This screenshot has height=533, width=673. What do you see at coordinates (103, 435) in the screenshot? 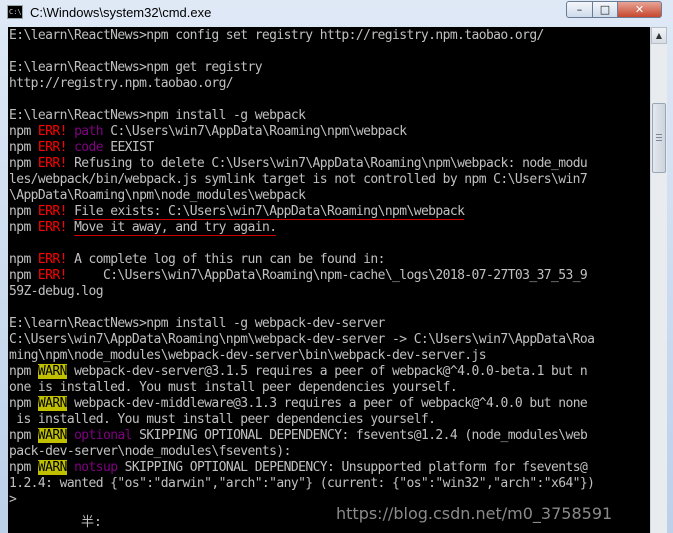
I see `console-text: optional` at bounding box center [103, 435].